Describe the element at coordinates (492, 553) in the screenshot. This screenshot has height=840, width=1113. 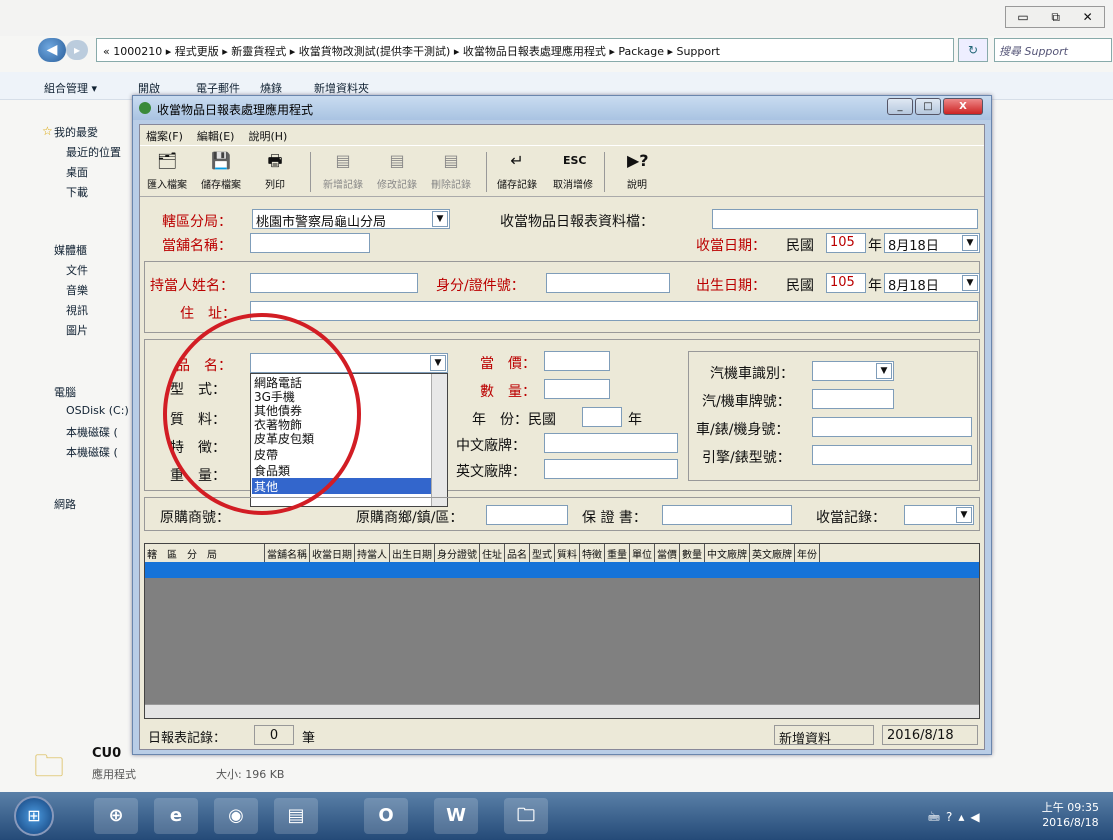
I see `grid-column-header: 住址` at that location.